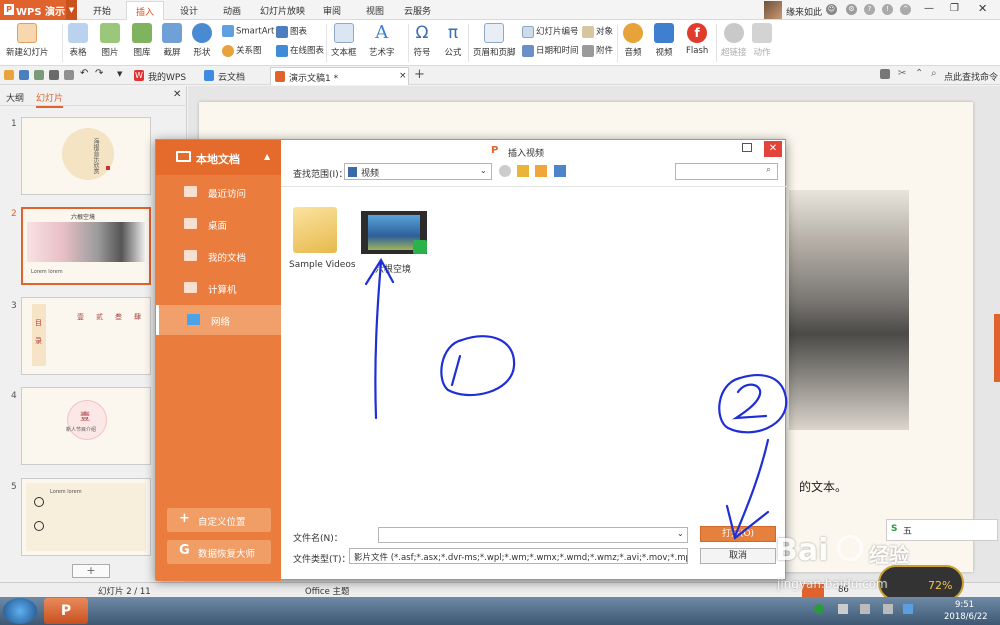  Describe the element at coordinates (929, 8) in the screenshot. I see `minimize-icon: —` at that location.